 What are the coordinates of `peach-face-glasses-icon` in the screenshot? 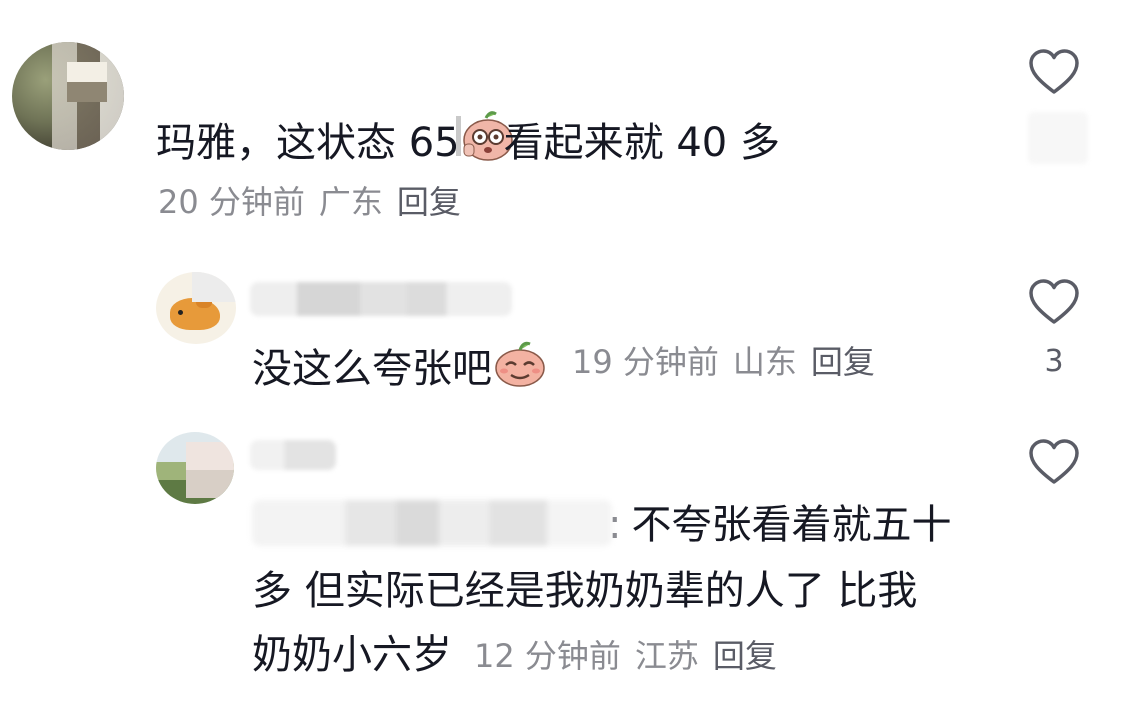 It's located at (484, 135).